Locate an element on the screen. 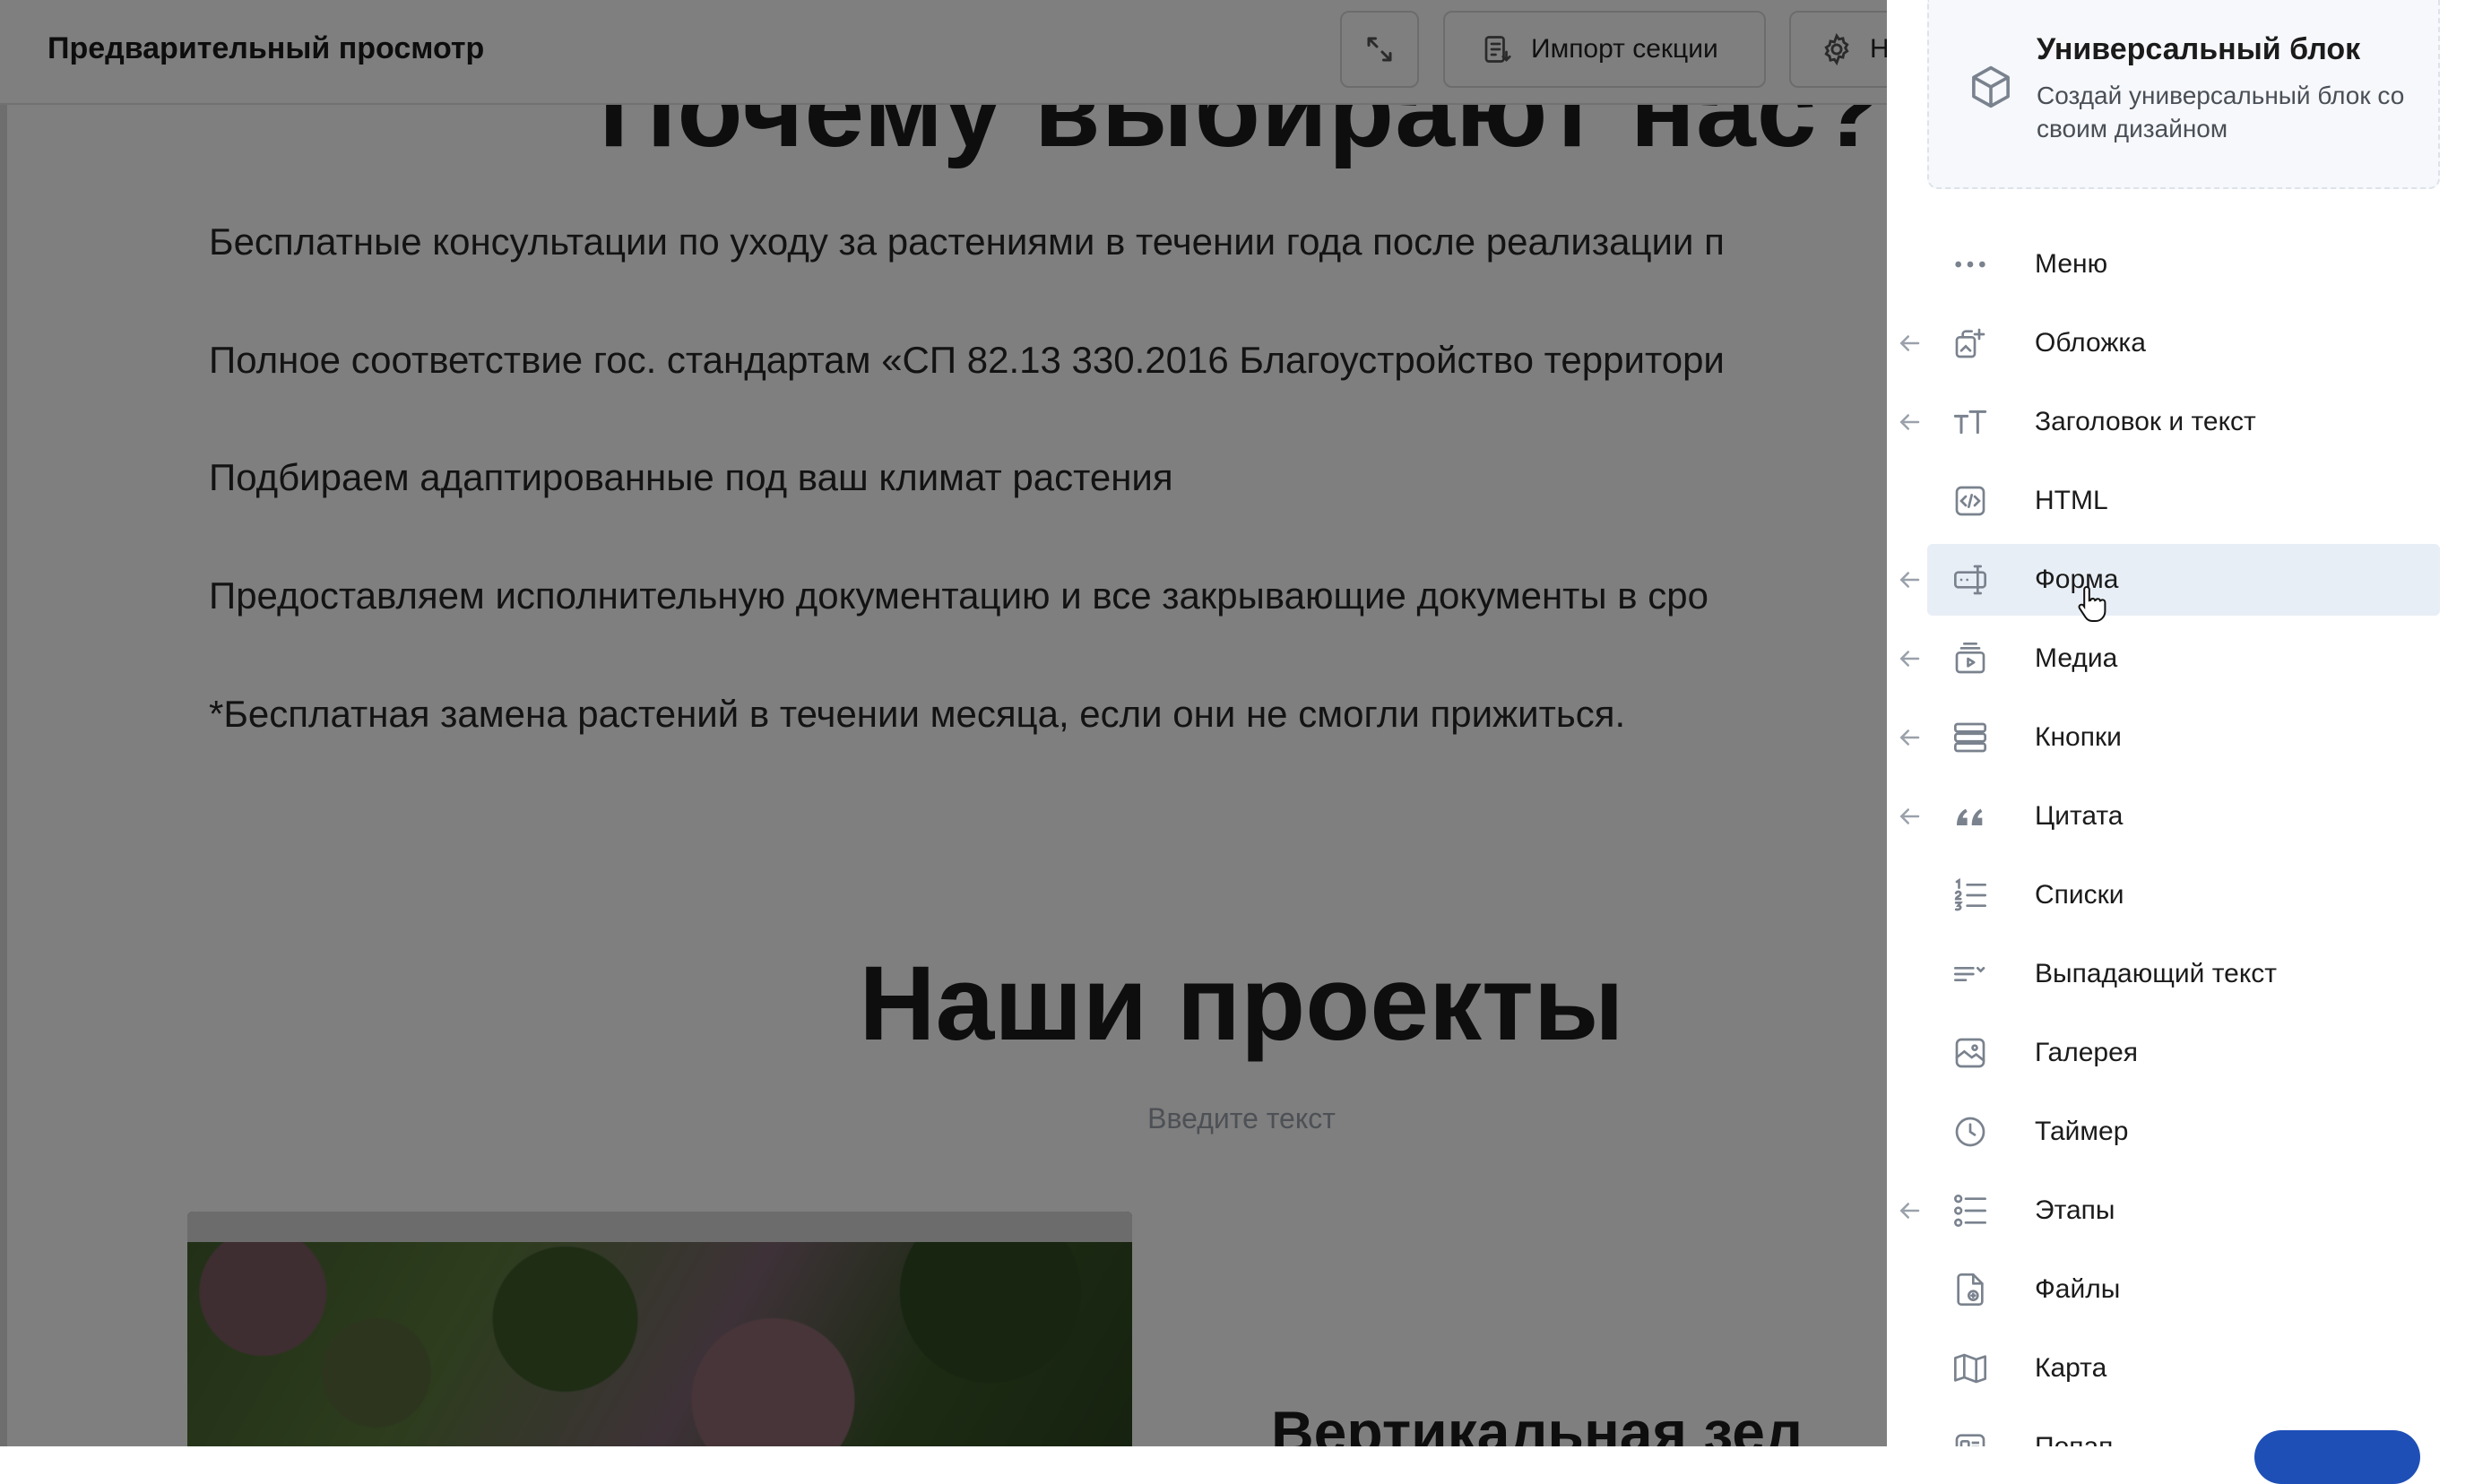 This screenshot has height=1484, width=2474. block-item-label: Обложка is located at coordinates (2090, 343).